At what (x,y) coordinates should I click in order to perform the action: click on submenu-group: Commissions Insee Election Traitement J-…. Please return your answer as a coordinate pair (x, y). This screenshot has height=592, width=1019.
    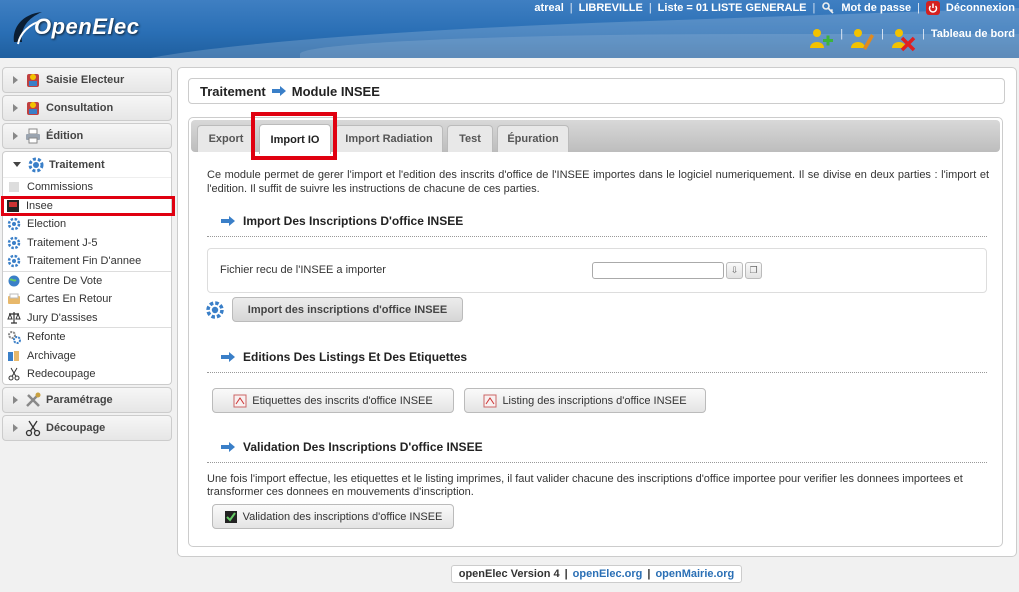
    Looking at the image, I should click on (88, 224).